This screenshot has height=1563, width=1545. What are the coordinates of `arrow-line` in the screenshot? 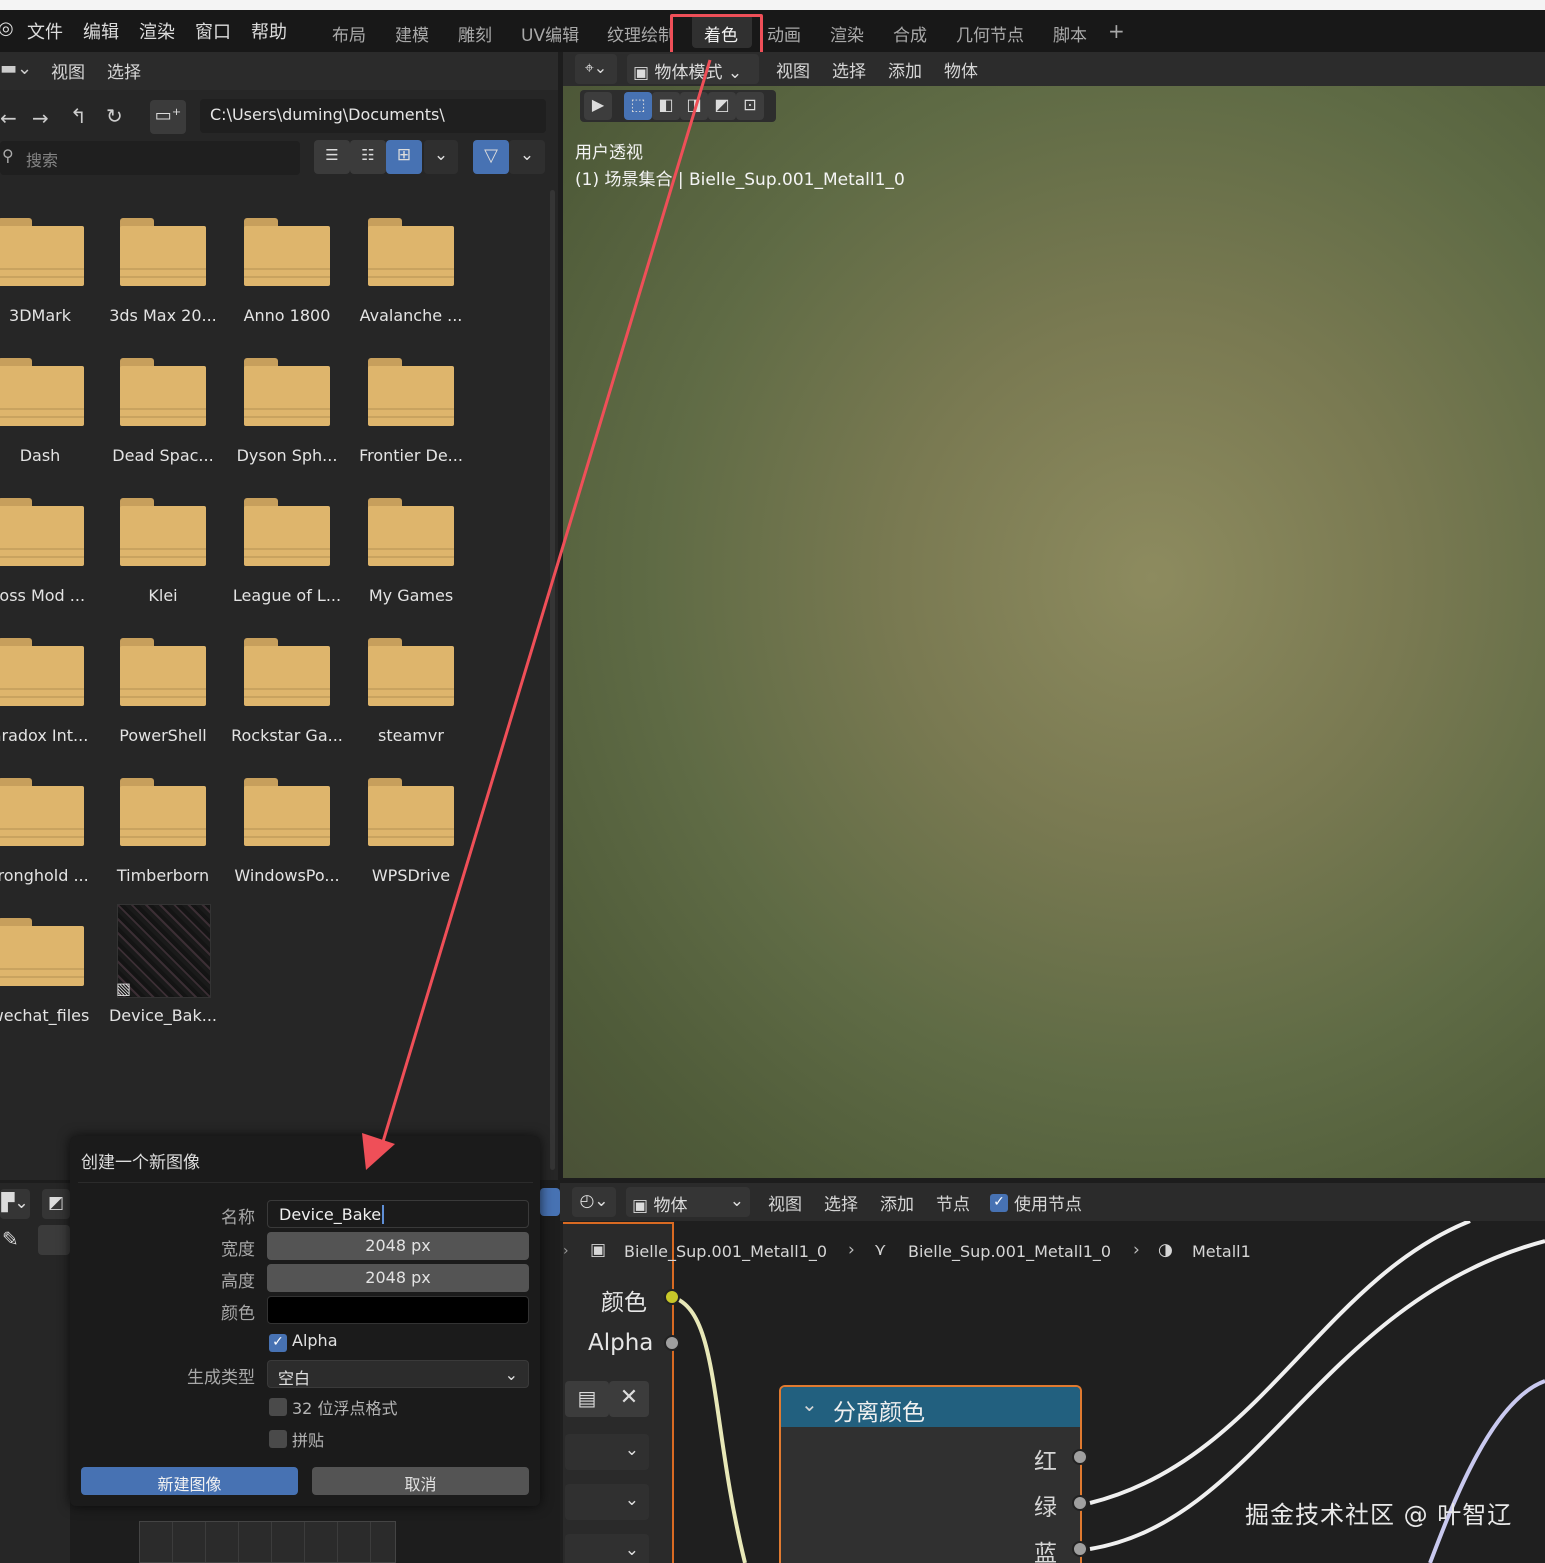 It's located at (546, 602).